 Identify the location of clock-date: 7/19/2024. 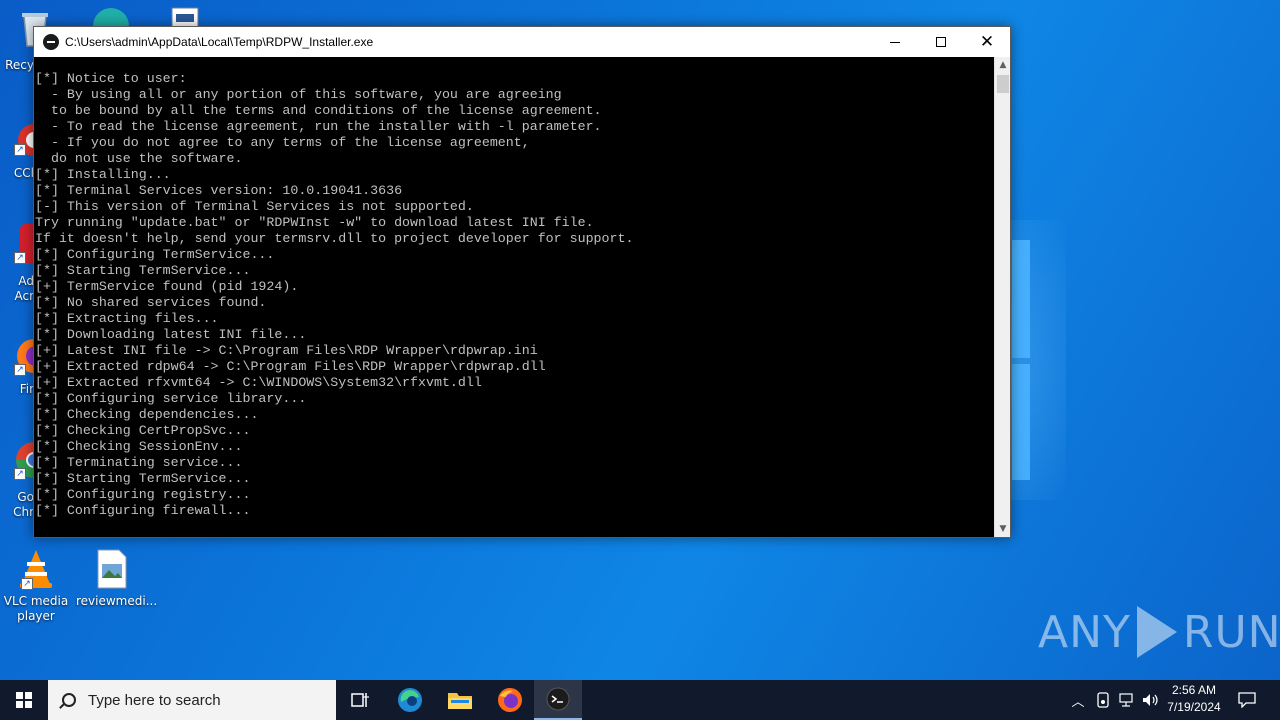
(1194, 707).